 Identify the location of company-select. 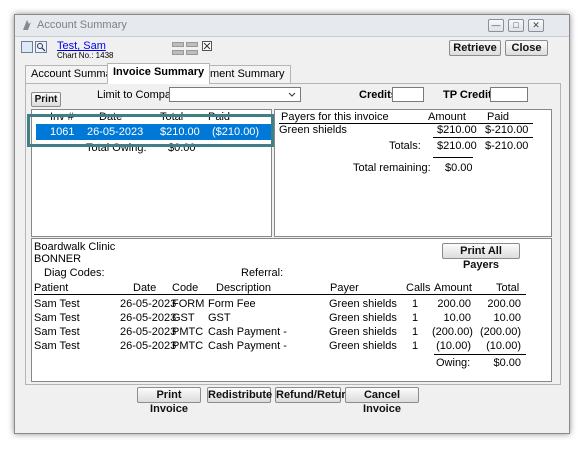
(235, 94).